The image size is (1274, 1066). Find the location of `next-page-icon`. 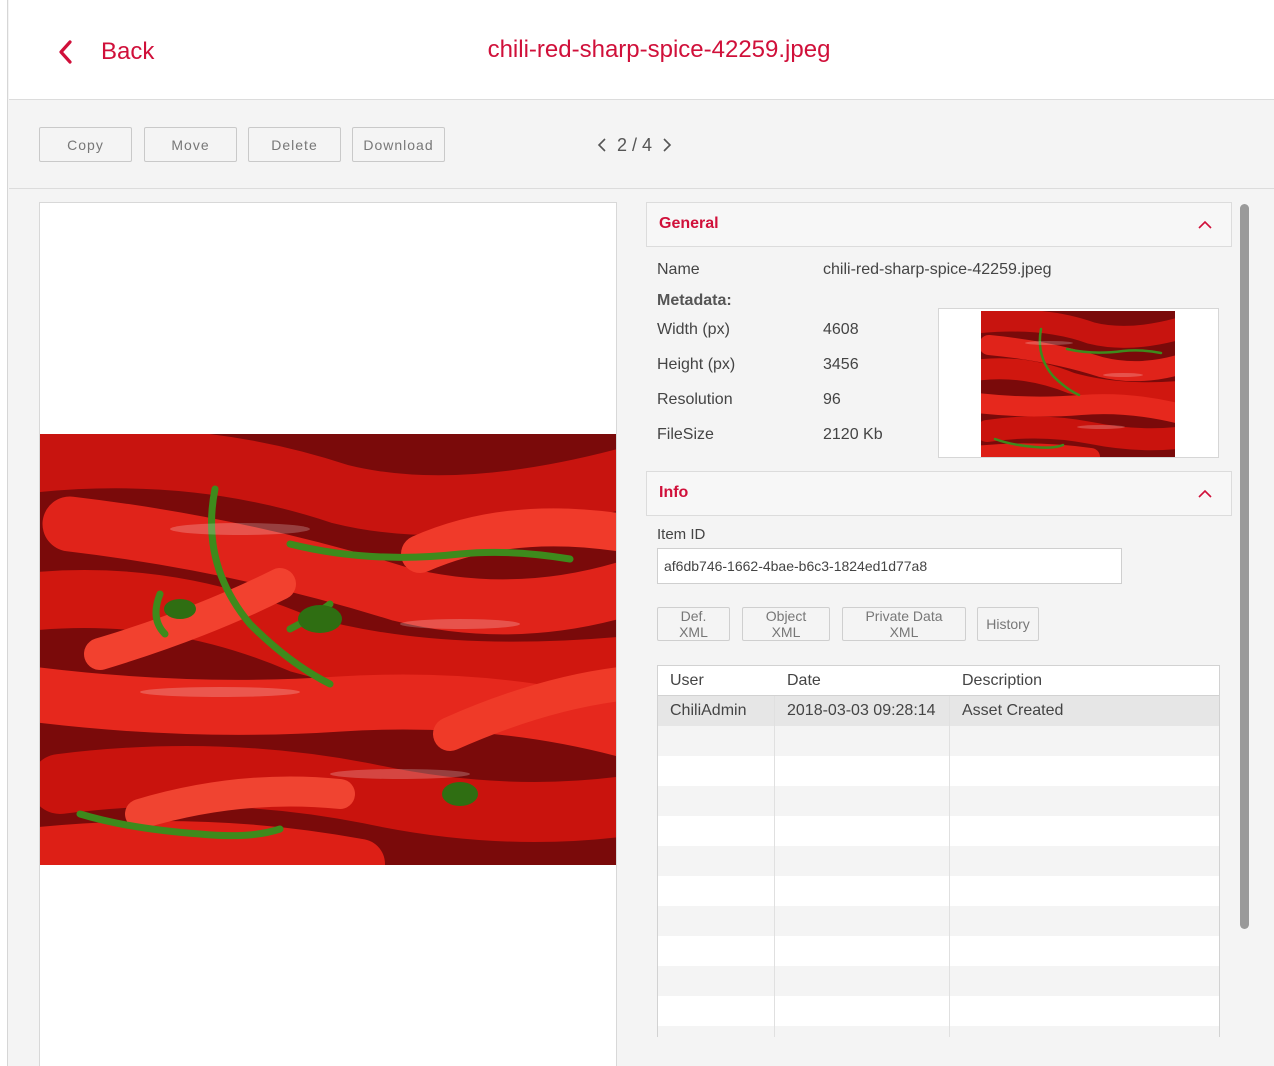

next-page-icon is located at coordinates (667, 145).